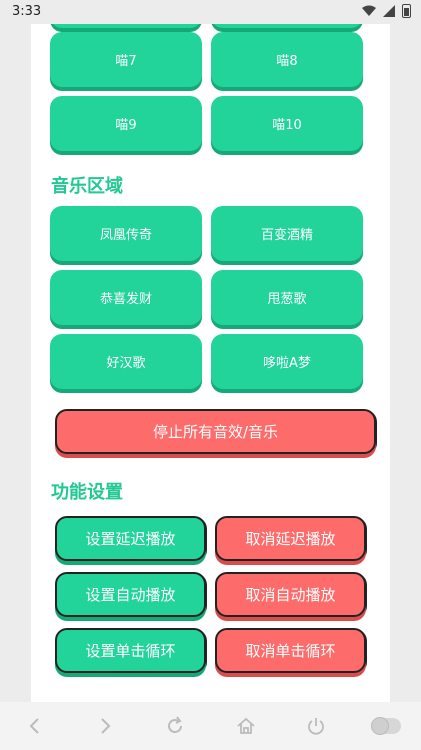  What do you see at coordinates (130, 538) in the screenshot?
I see `set-delay-button: 设置延迟播放` at bounding box center [130, 538].